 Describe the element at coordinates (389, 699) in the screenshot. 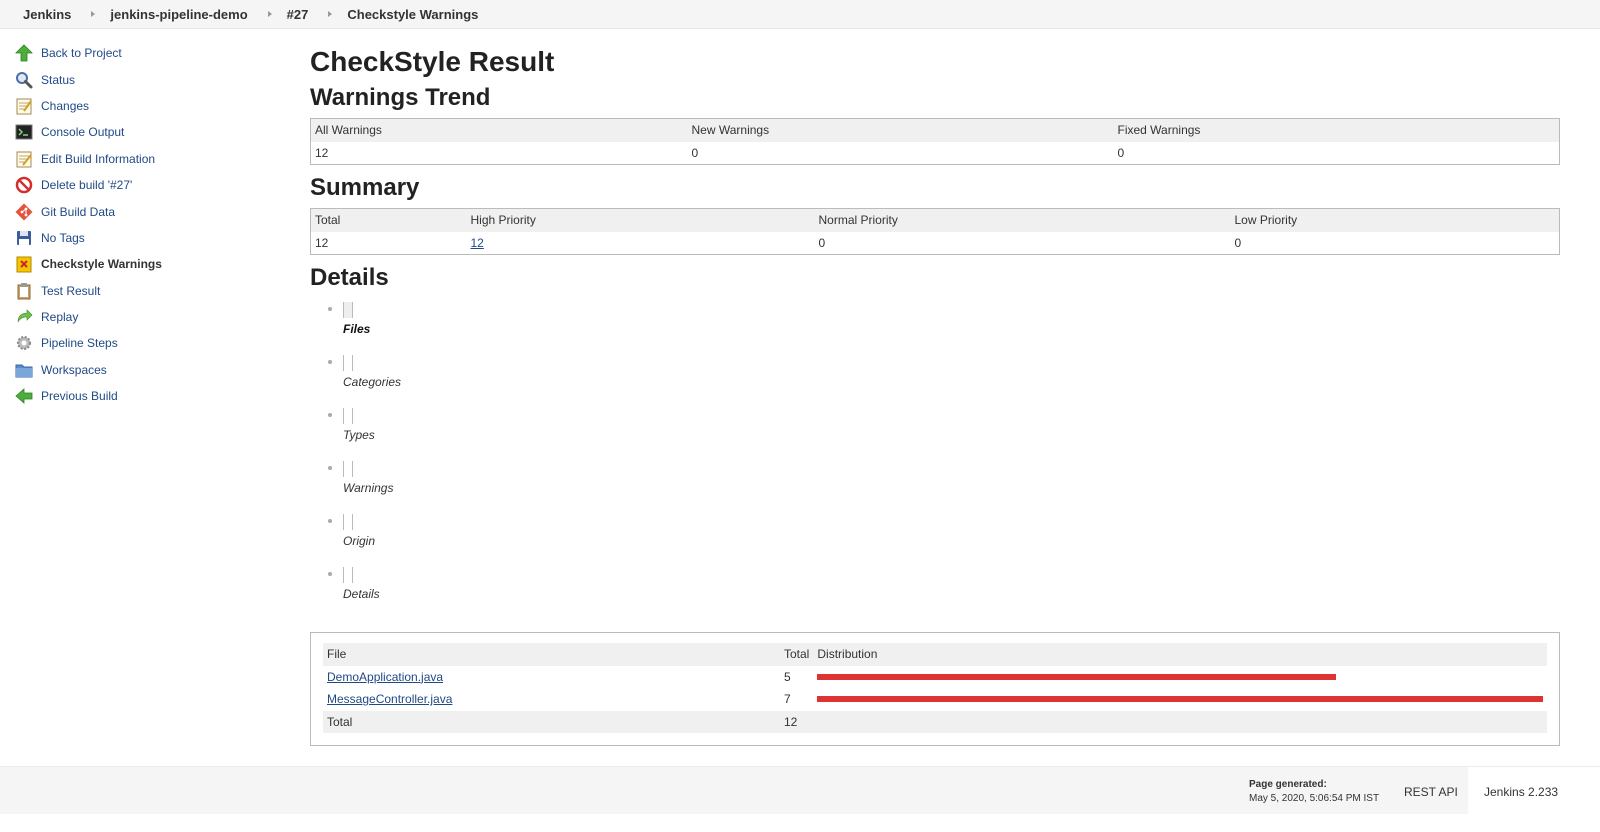

I see `file-link: MessageController.java` at that location.